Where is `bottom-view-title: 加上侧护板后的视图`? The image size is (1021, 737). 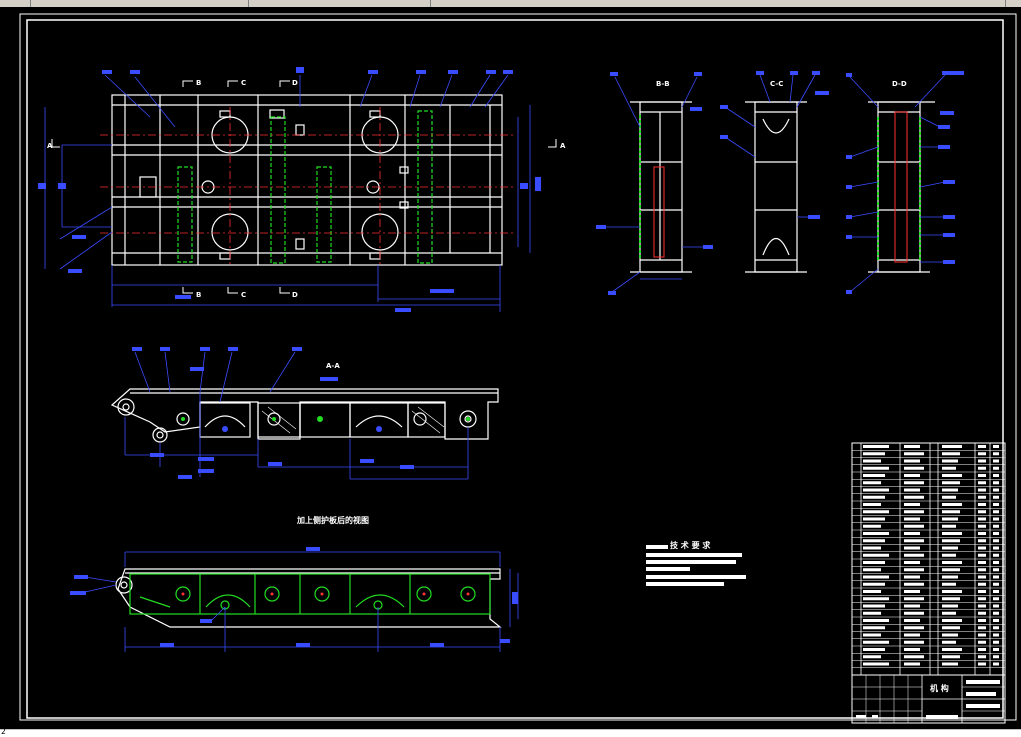 bottom-view-title: 加上侧护板后的视图 is located at coordinates (332, 520).